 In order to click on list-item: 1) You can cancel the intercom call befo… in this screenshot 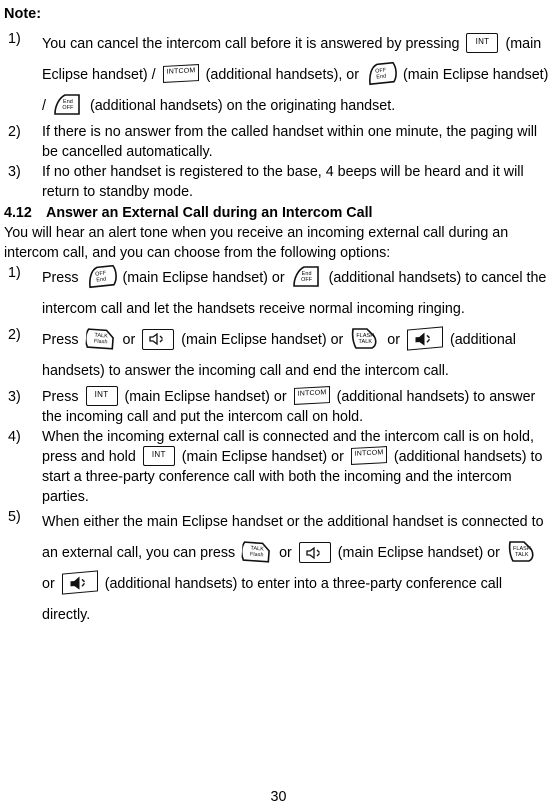, I will do `click(277, 75)`.